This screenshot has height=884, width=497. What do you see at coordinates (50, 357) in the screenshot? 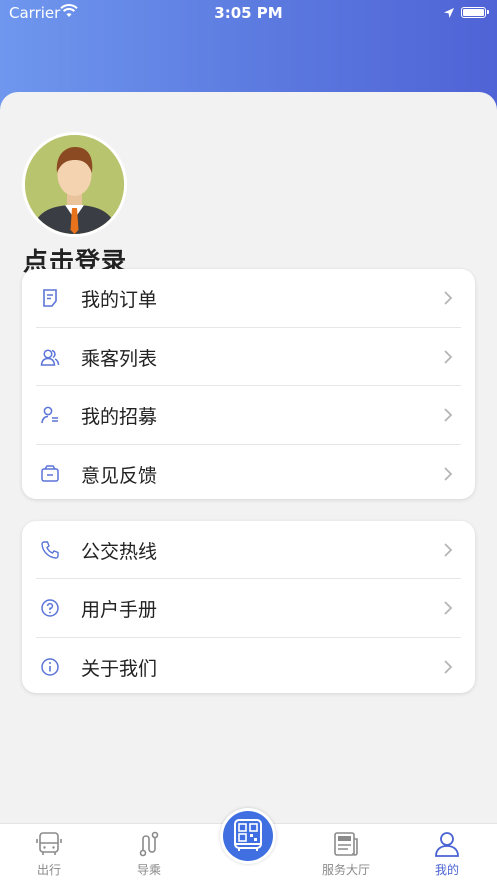
I see `passengers-icon` at bounding box center [50, 357].